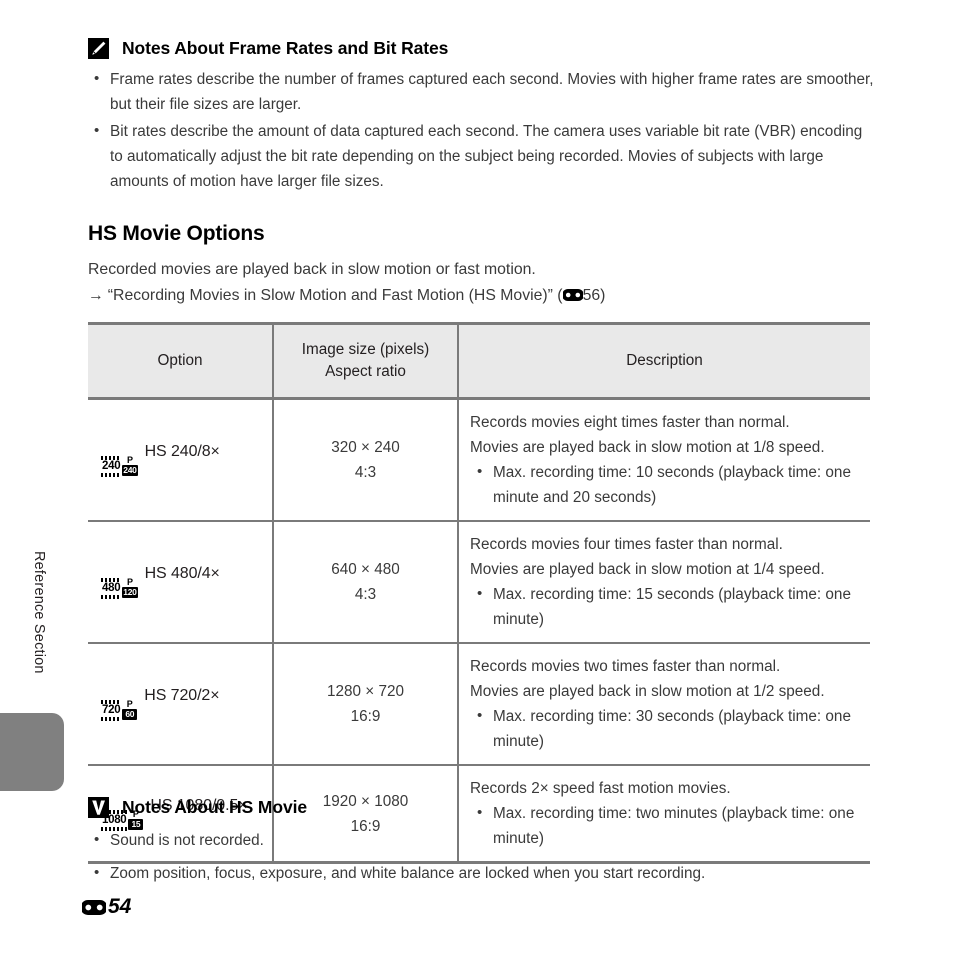 The height and width of the screenshot is (954, 954). I want to click on cell-option: 720 P 60 HS 720/2×, so click(180, 704).